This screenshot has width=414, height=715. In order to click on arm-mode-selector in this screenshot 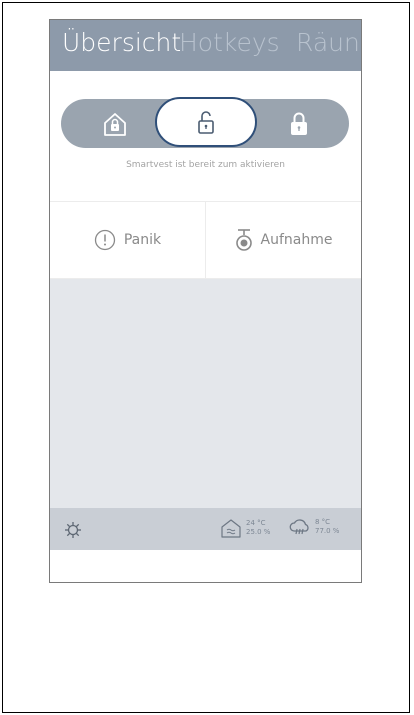, I will do `click(205, 122)`.